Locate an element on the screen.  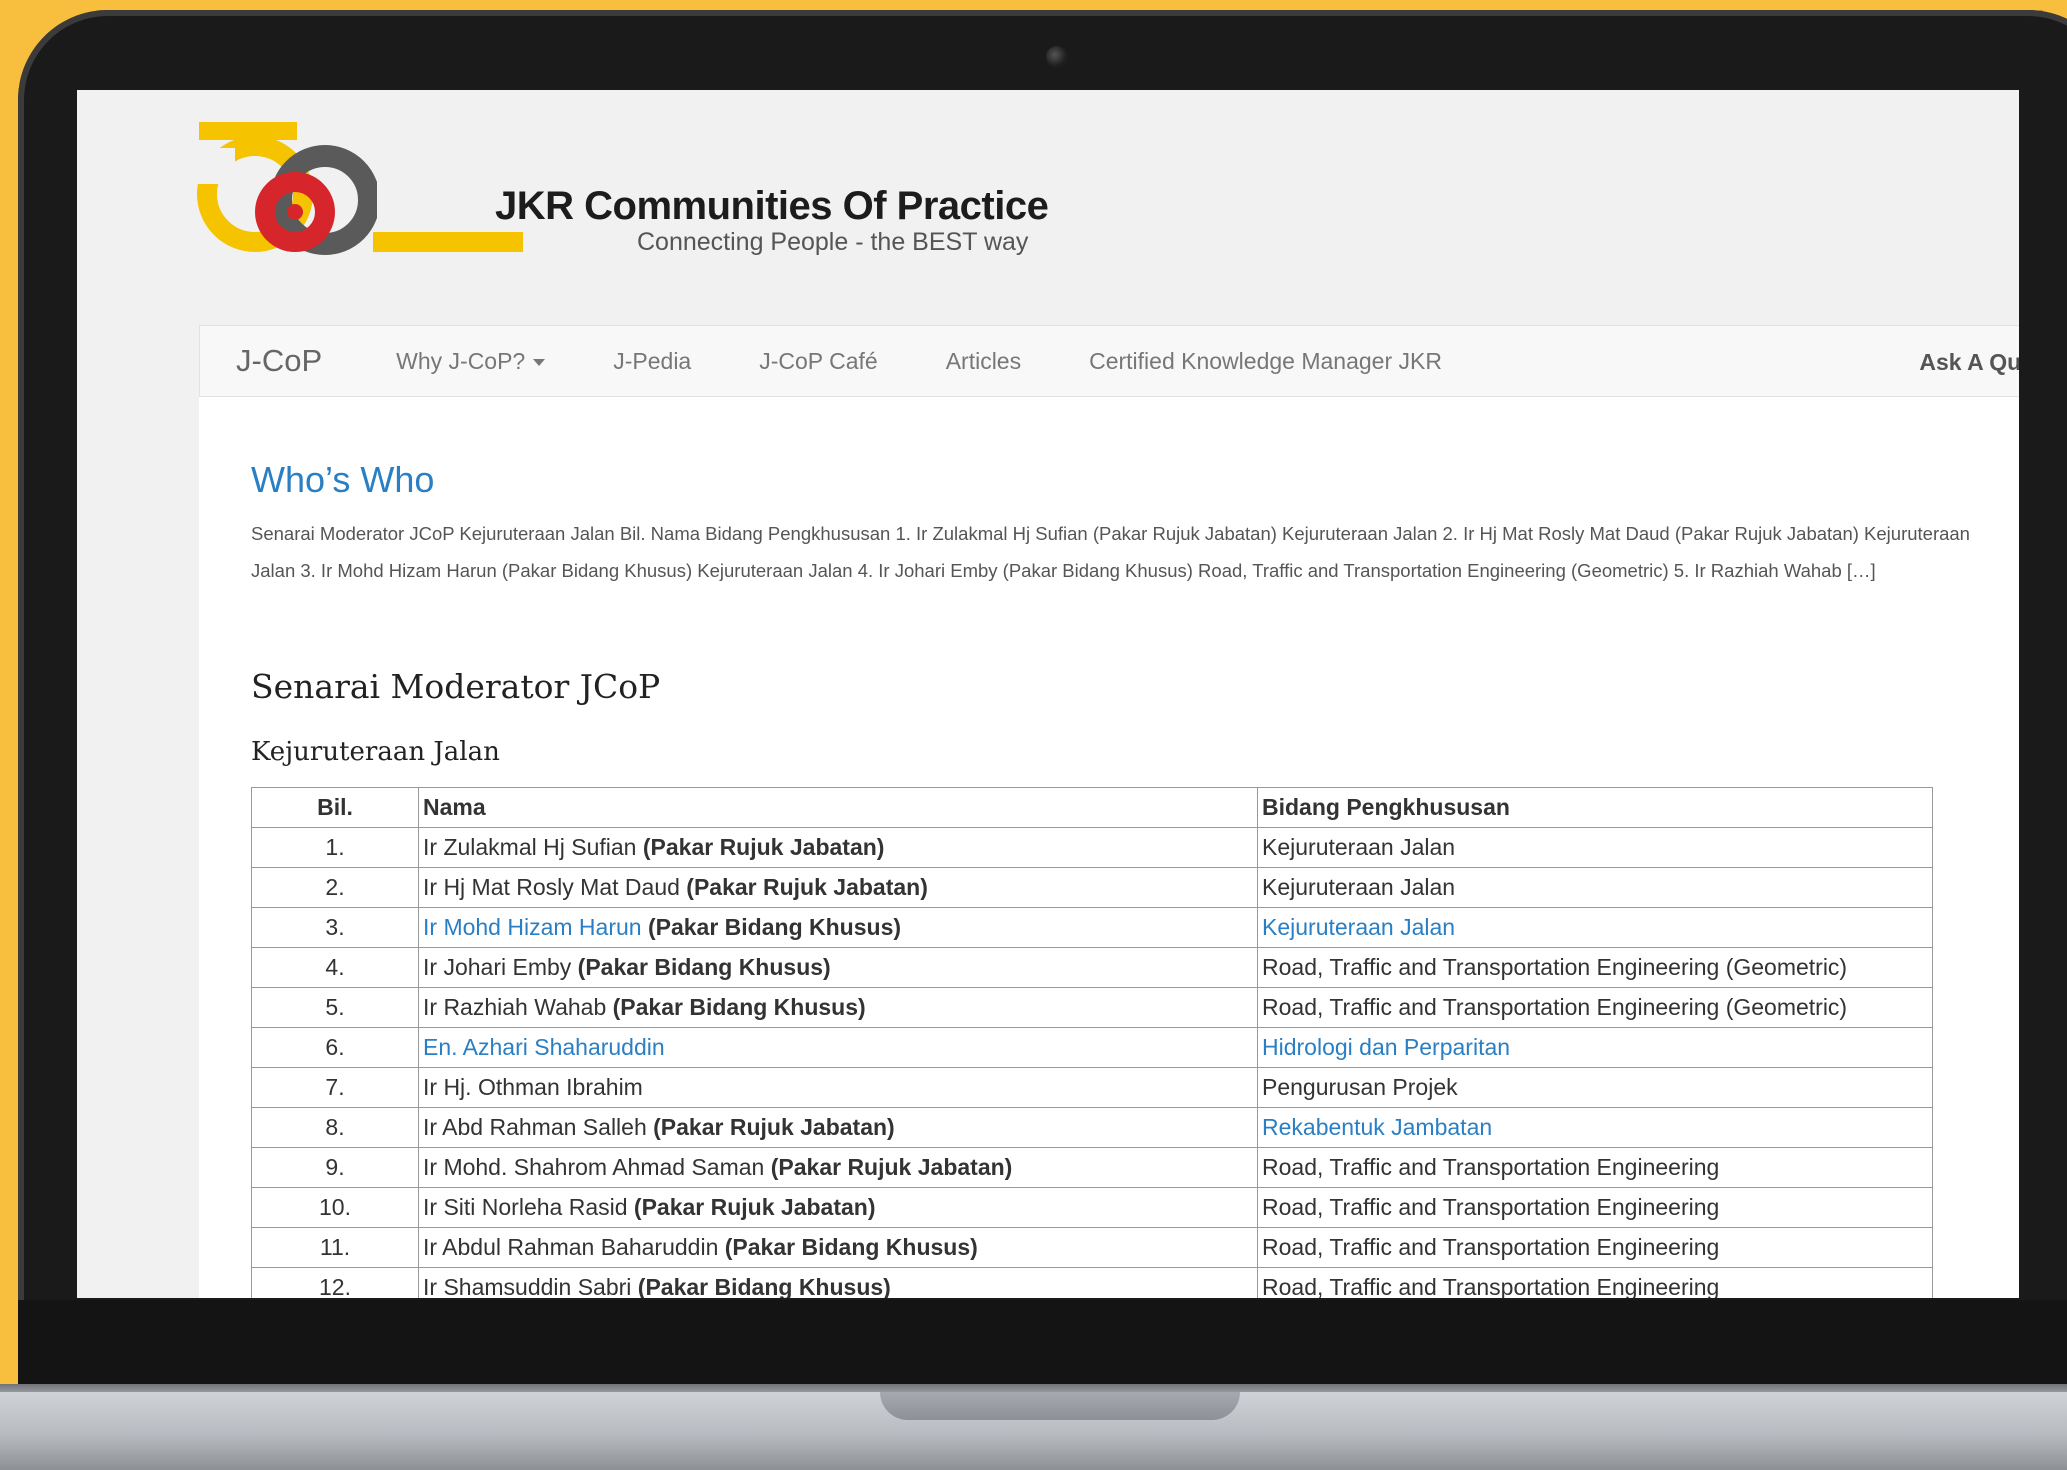
cell-nama: Ir Hj. Othman Ibrahim is located at coordinates (838, 1087).